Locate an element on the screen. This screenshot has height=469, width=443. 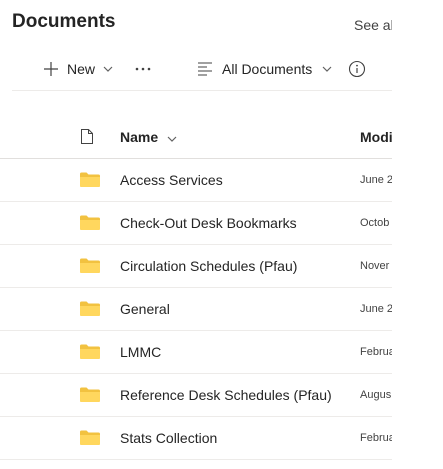
file-name: Check-Out Desk Bookmarks is located at coordinates (208, 223).